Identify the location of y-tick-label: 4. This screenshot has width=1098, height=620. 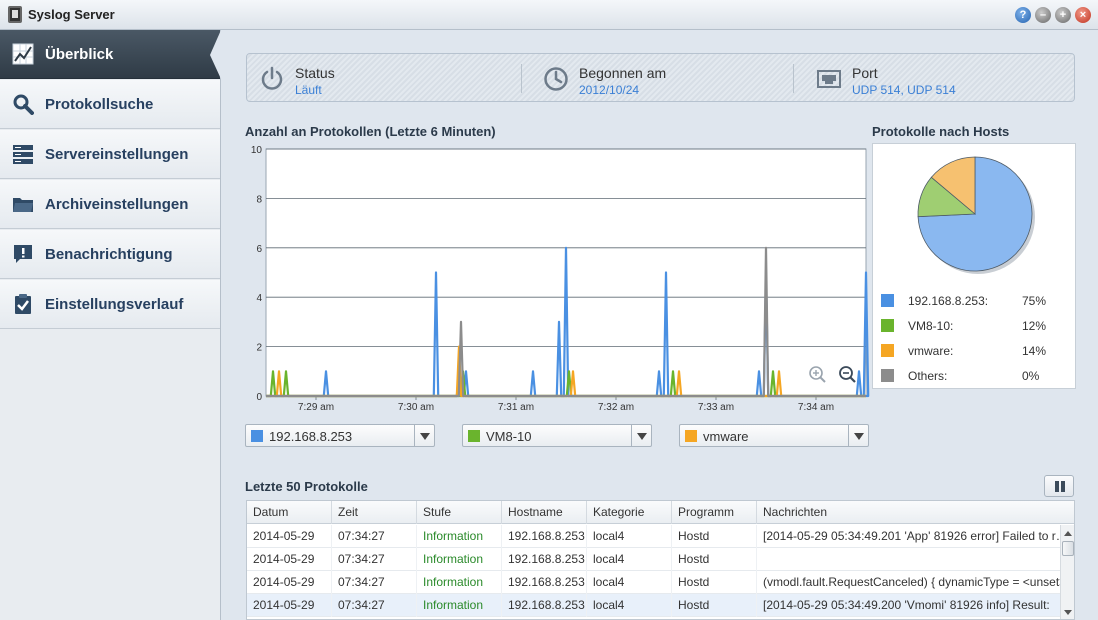
(259, 298).